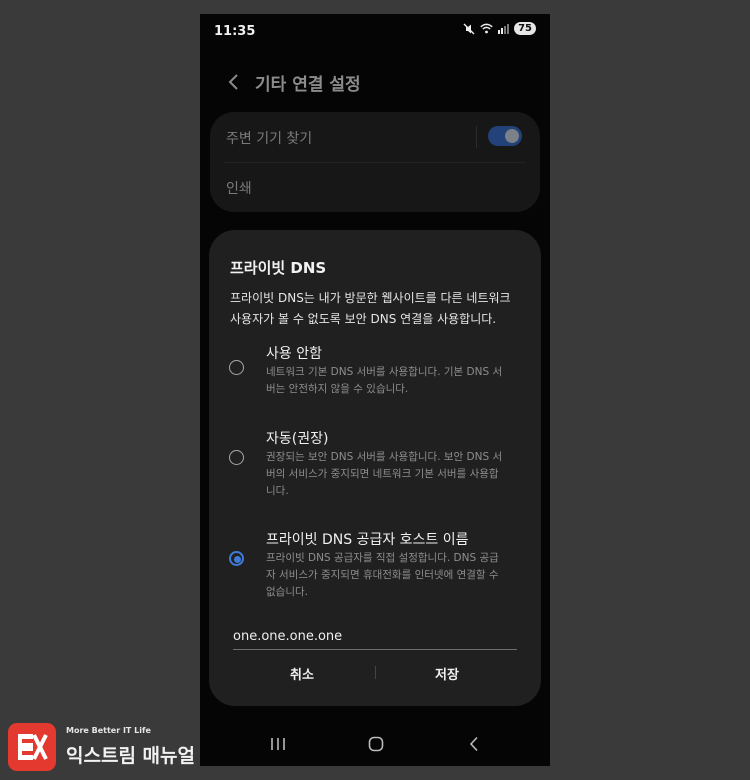 Image resolution: width=750 pixels, height=780 pixels. Describe the element at coordinates (294, 354) in the screenshot. I see `option-title: 사용 안함` at that location.